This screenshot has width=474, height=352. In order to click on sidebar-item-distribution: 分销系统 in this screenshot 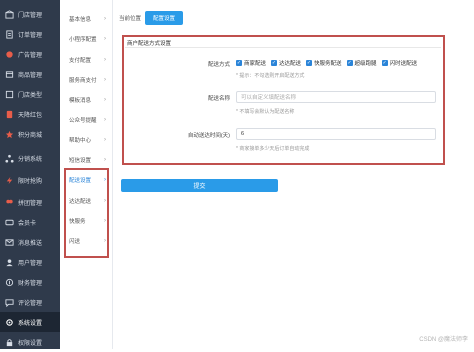, I will do `click(30, 158)`.